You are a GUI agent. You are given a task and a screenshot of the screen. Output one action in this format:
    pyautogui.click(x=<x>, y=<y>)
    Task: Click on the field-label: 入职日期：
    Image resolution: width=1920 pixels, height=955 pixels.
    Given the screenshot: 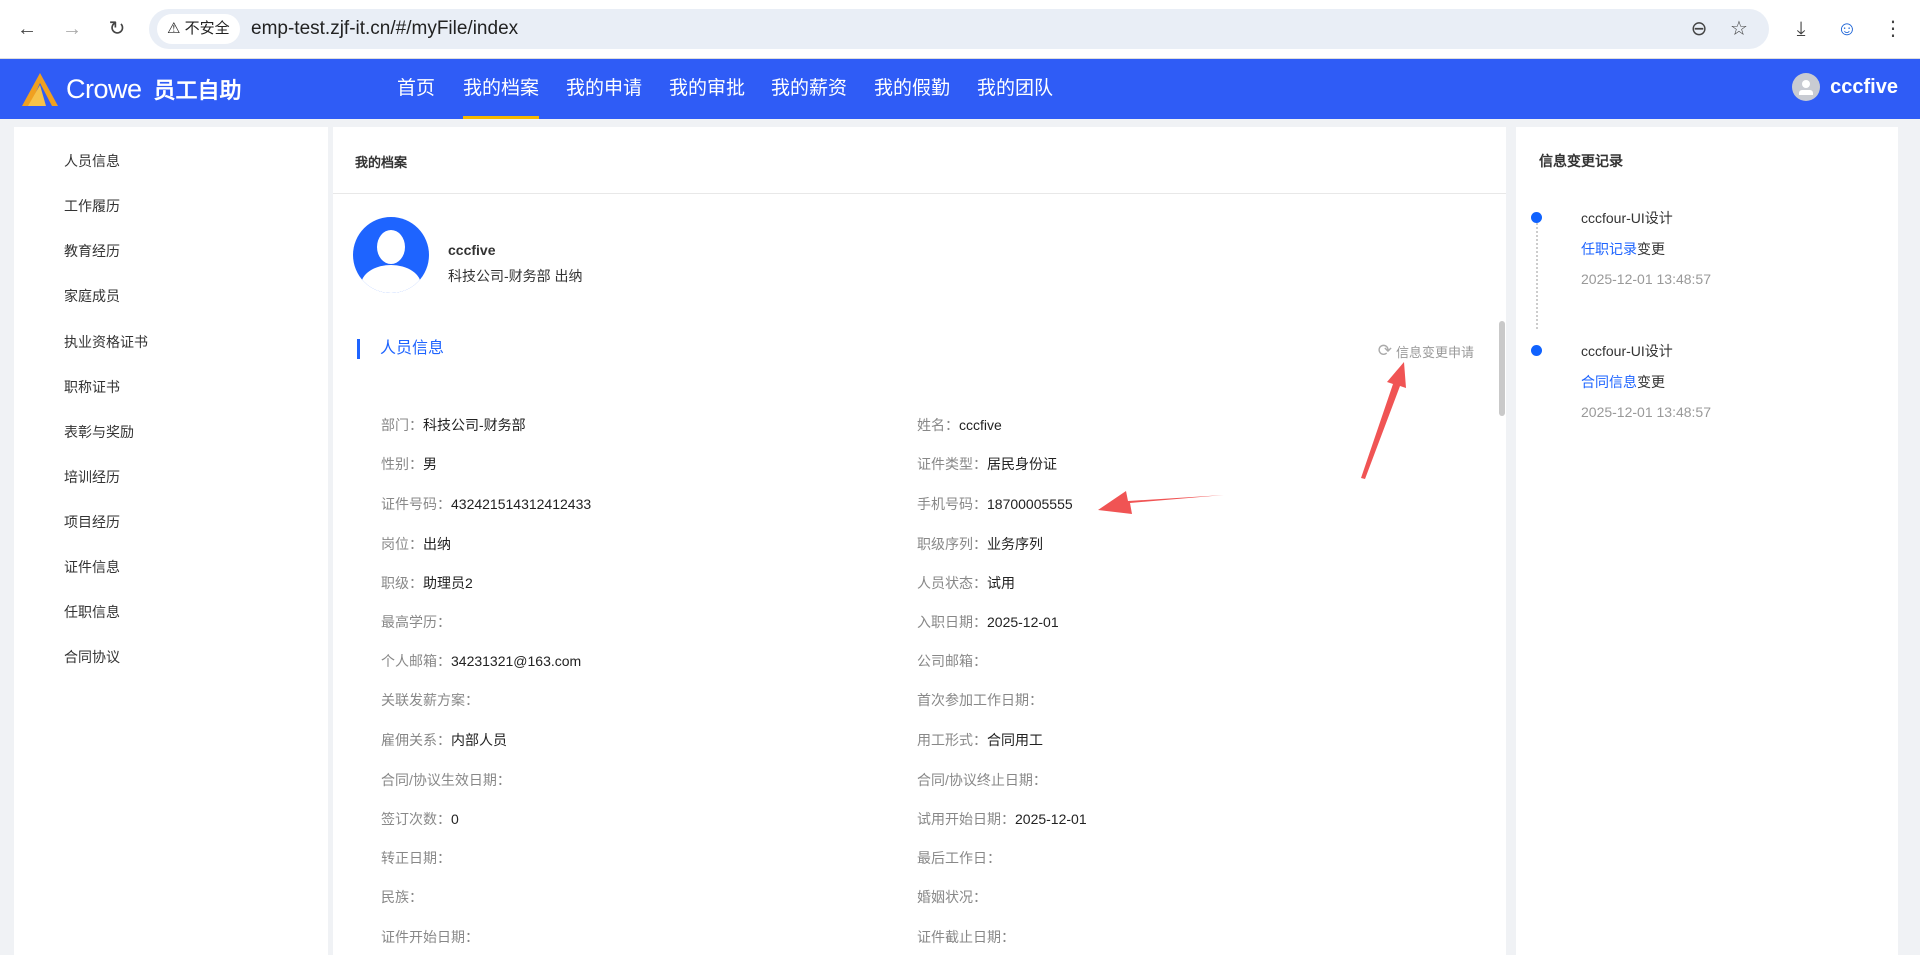 What is the action you would take?
    pyautogui.click(x=952, y=622)
    